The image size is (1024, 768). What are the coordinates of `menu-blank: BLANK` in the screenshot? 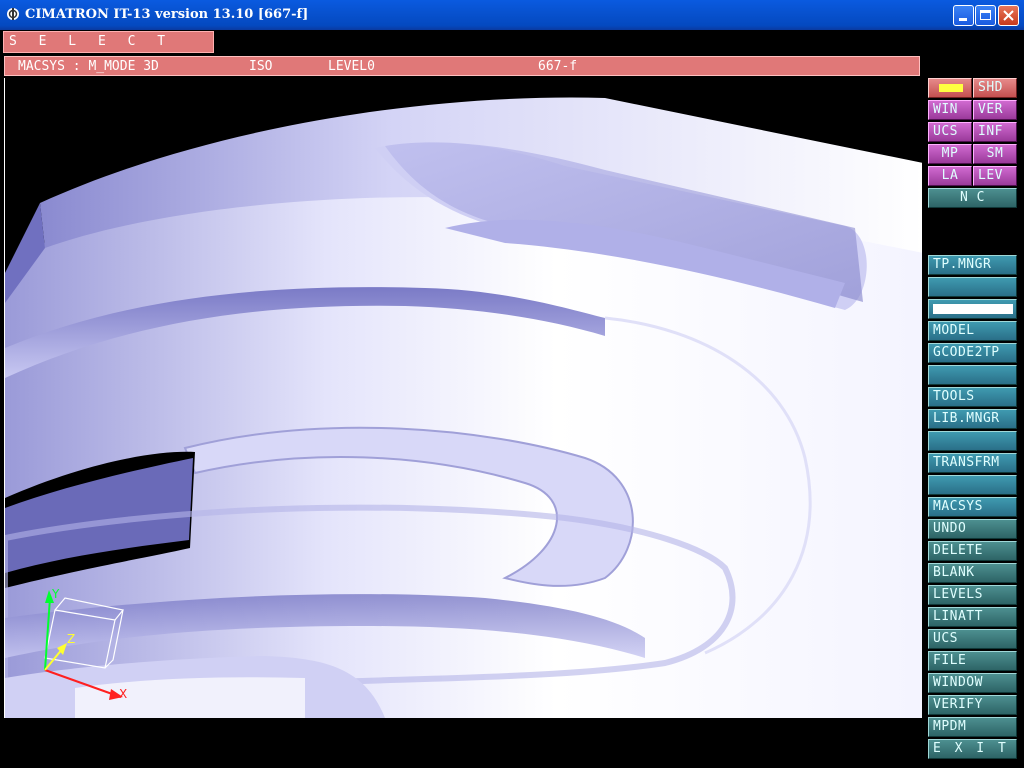 It's located at (972, 573).